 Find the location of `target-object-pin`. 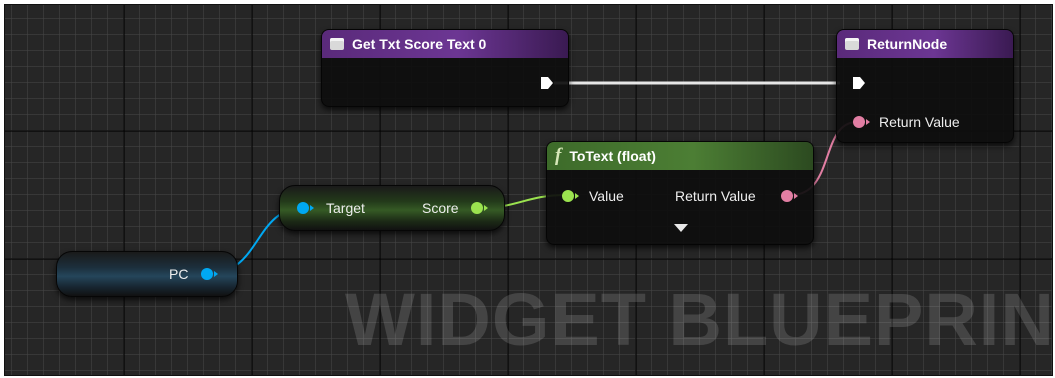

target-object-pin is located at coordinates (303, 208).